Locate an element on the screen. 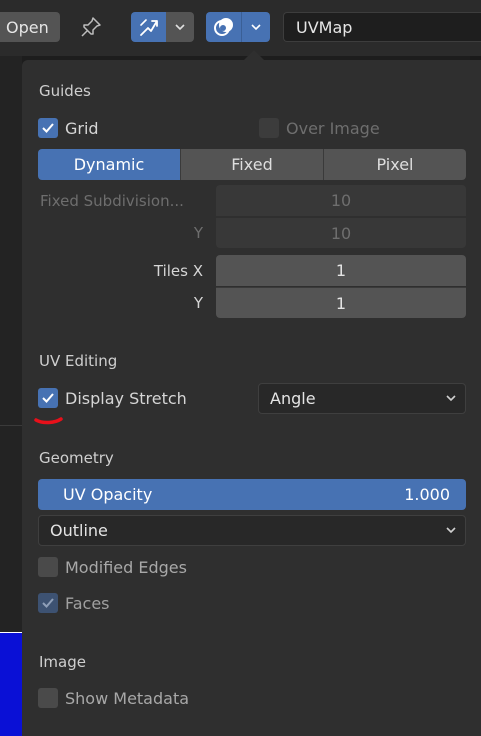 The width and height of the screenshot is (481, 736). uv-sync-icon is located at coordinates (148, 27).